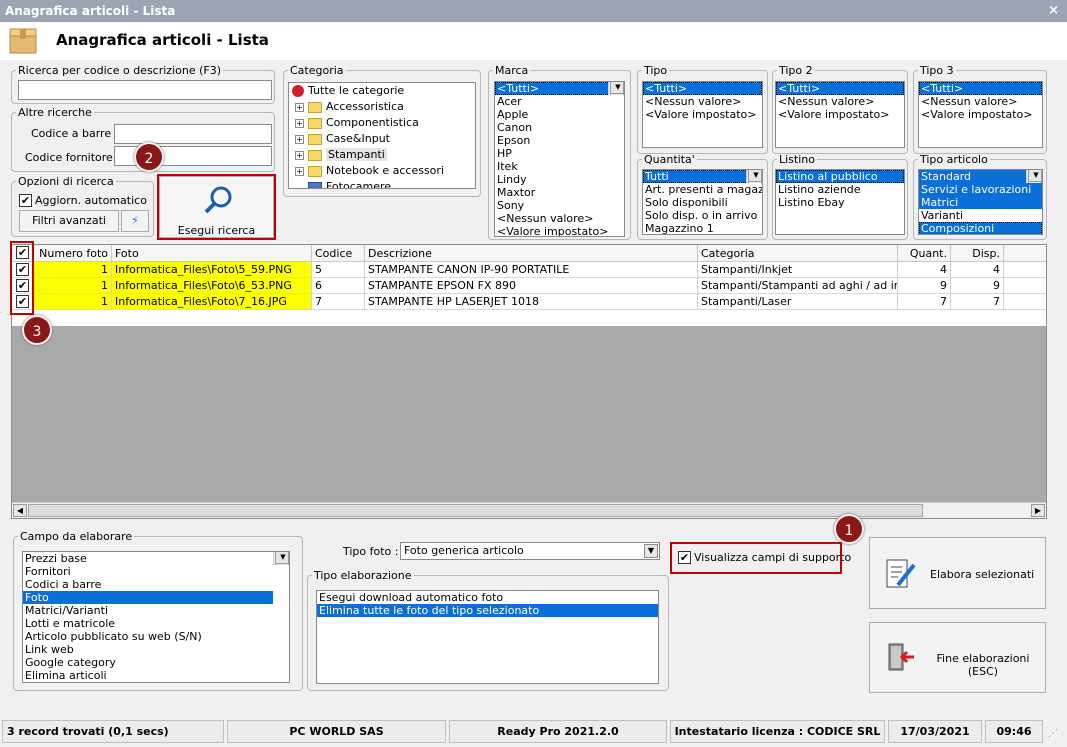 The height and width of the screenshot is (747, 1067). Describe the element at coordinates (559, 192) in the screenshot. I see `list-item: Maxtor` at that location.